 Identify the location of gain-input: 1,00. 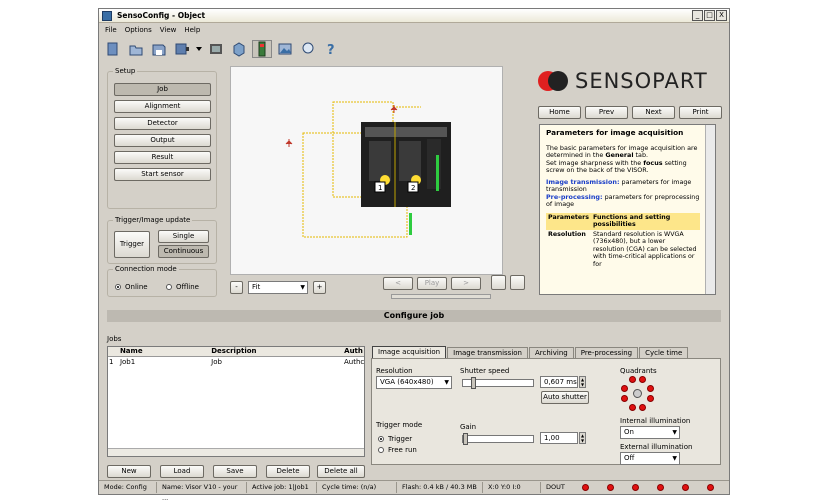
(559, 438).